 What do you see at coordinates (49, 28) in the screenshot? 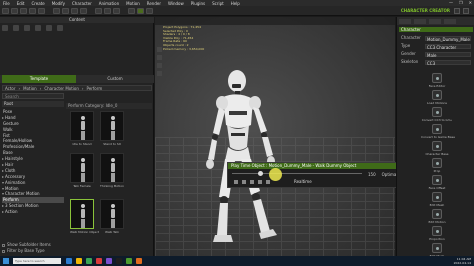
I see `motion-icon` at bounding box center [49, 28].